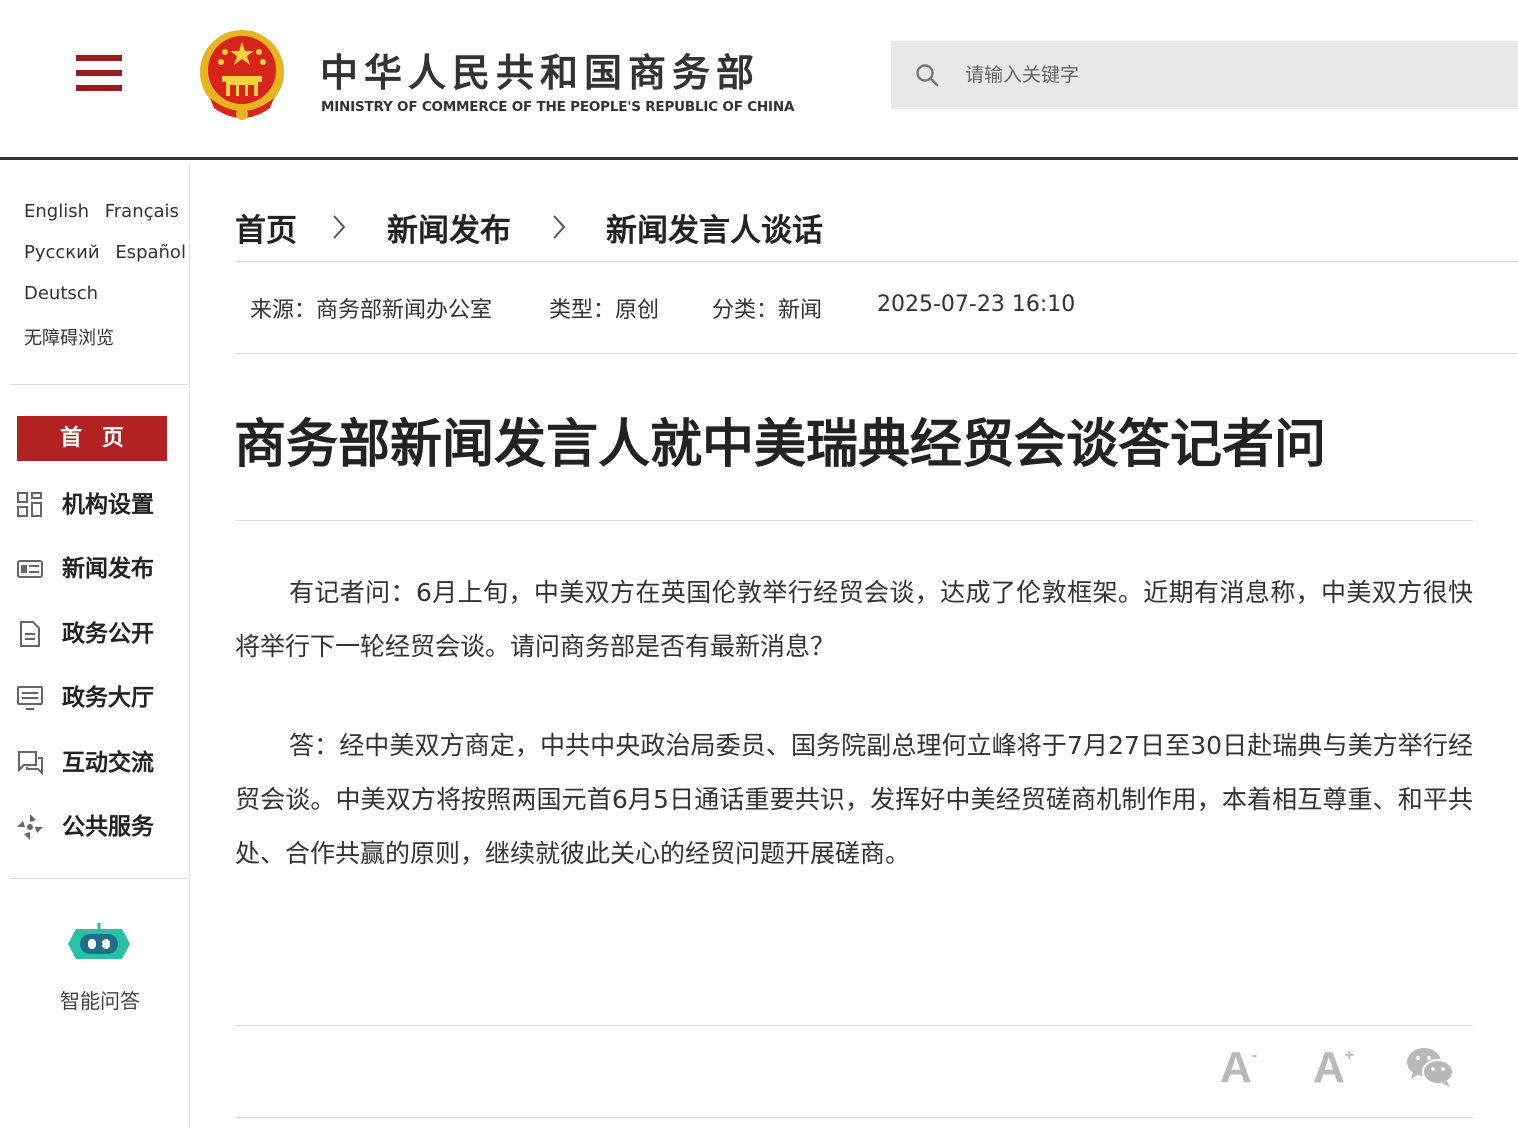 This screenshot has height=1128, width=1518. I want to click on sidebar-item-service-hall: 政务大厅, so click(101, 698).